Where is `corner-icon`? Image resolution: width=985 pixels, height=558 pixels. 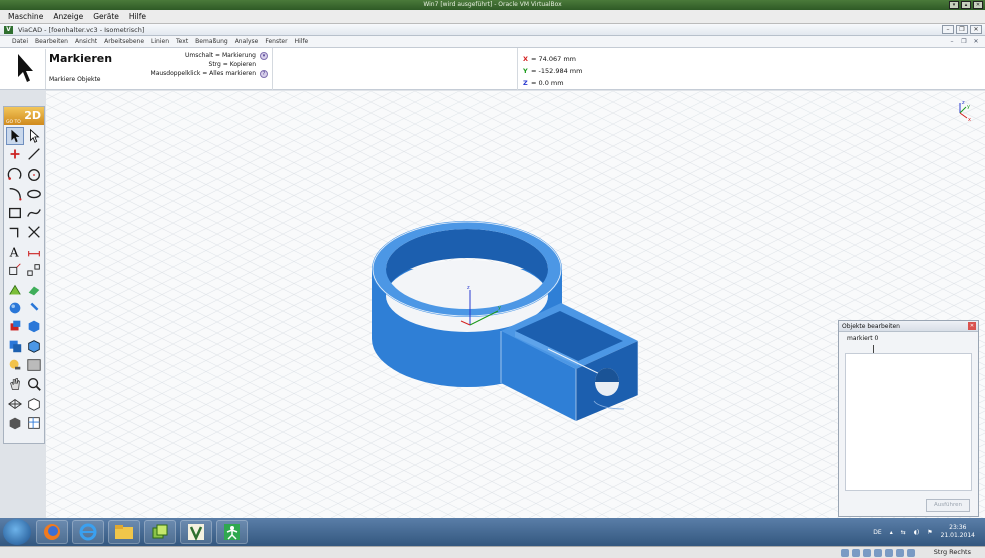
corner-icon is located at coordinates (15, 232).